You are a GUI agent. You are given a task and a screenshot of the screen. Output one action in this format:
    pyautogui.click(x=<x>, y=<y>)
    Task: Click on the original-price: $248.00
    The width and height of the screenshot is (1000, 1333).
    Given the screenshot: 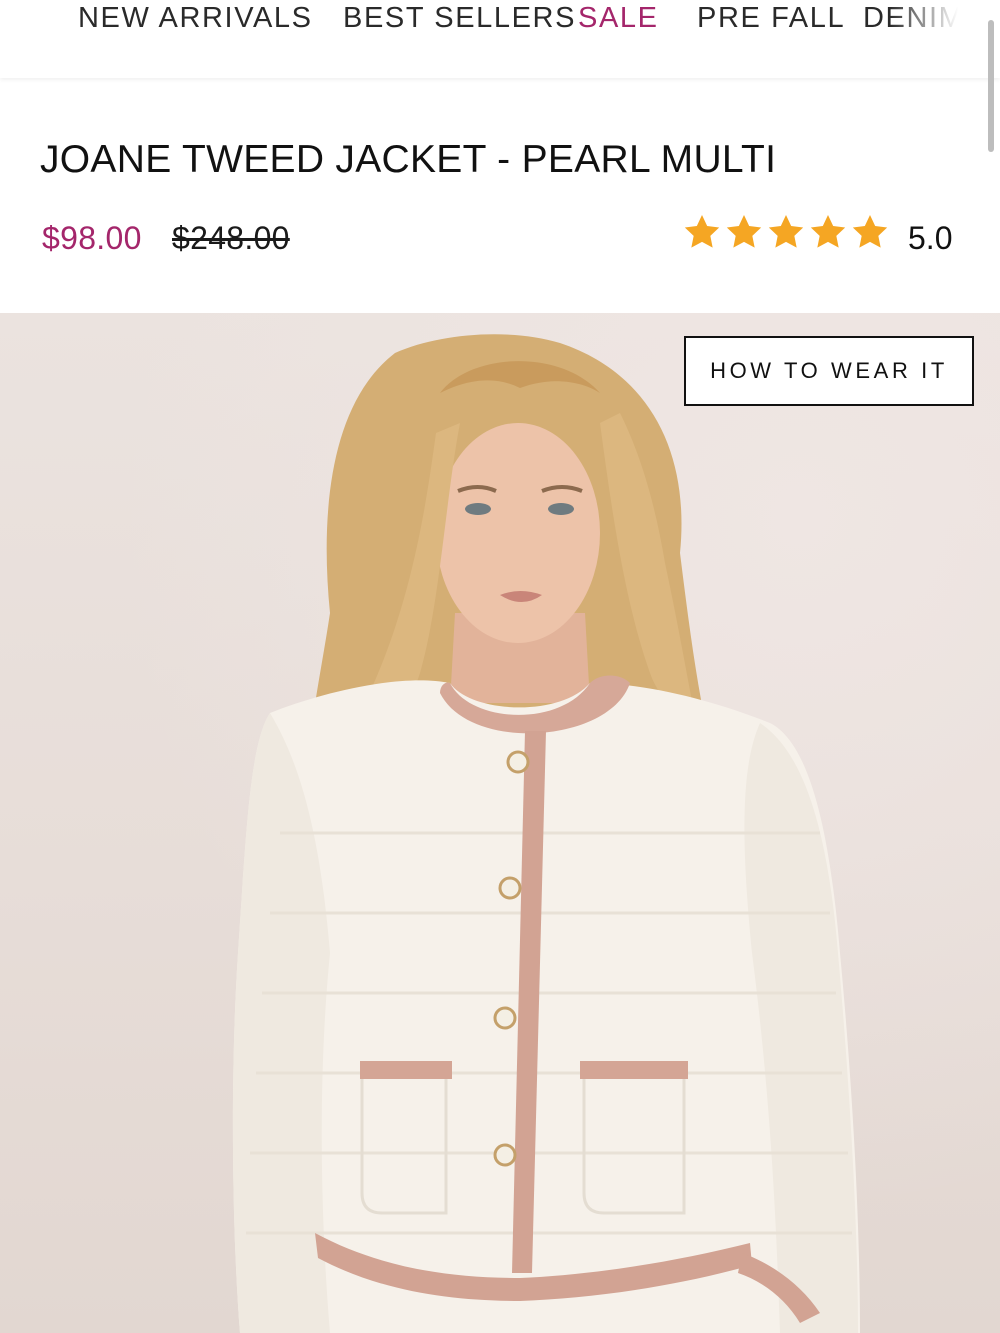 What is the action you would take?
    pyautogui.click(x=231, y=238)
    